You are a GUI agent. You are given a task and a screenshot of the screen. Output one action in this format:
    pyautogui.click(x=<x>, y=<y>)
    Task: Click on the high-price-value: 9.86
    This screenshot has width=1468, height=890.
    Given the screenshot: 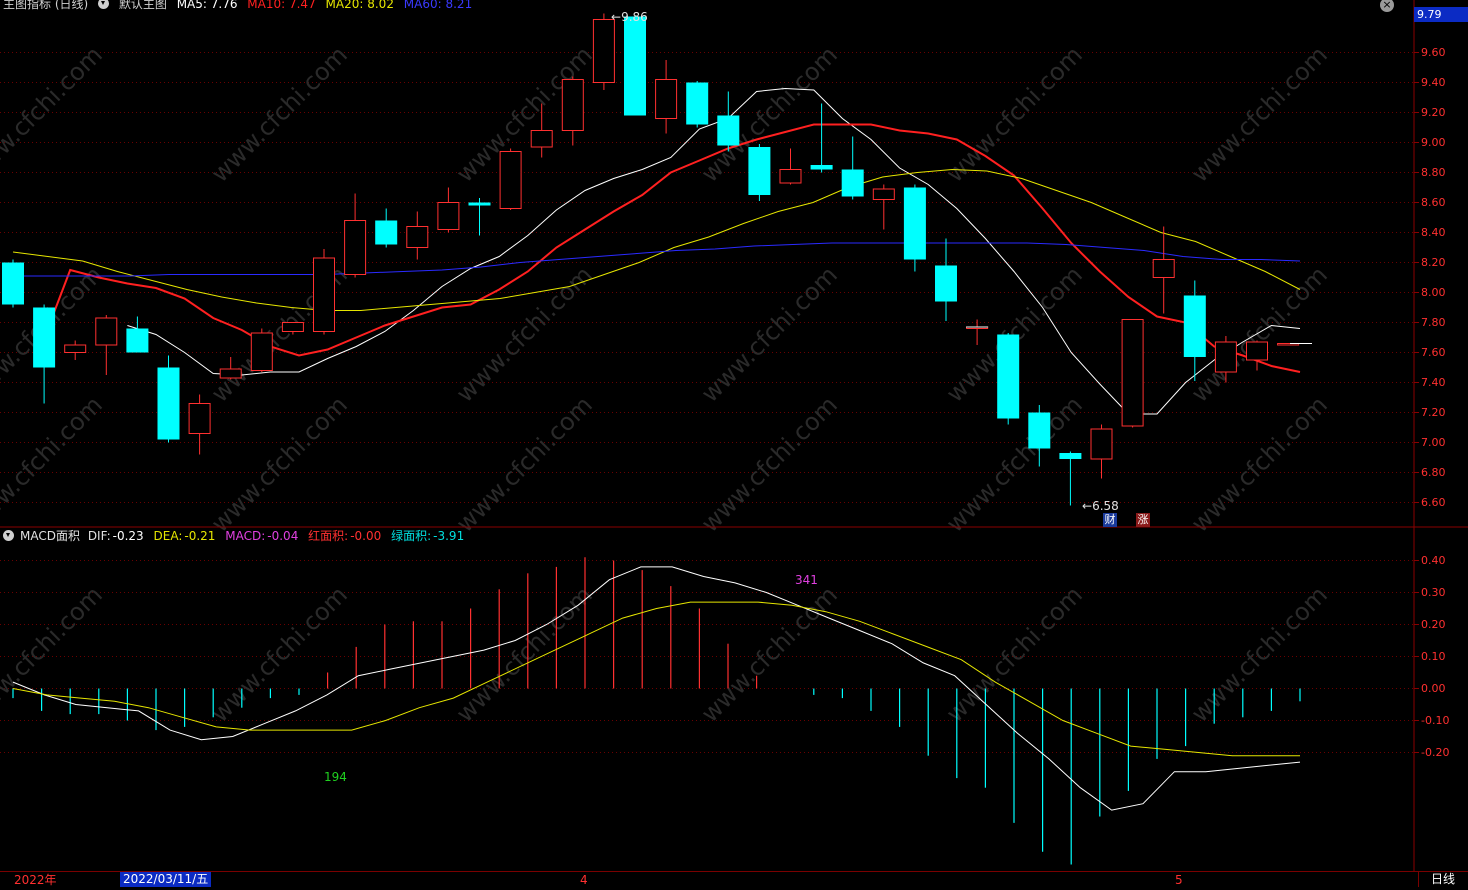 What is the action you would take?
    pyautogui.click(x=634, y=17)
    